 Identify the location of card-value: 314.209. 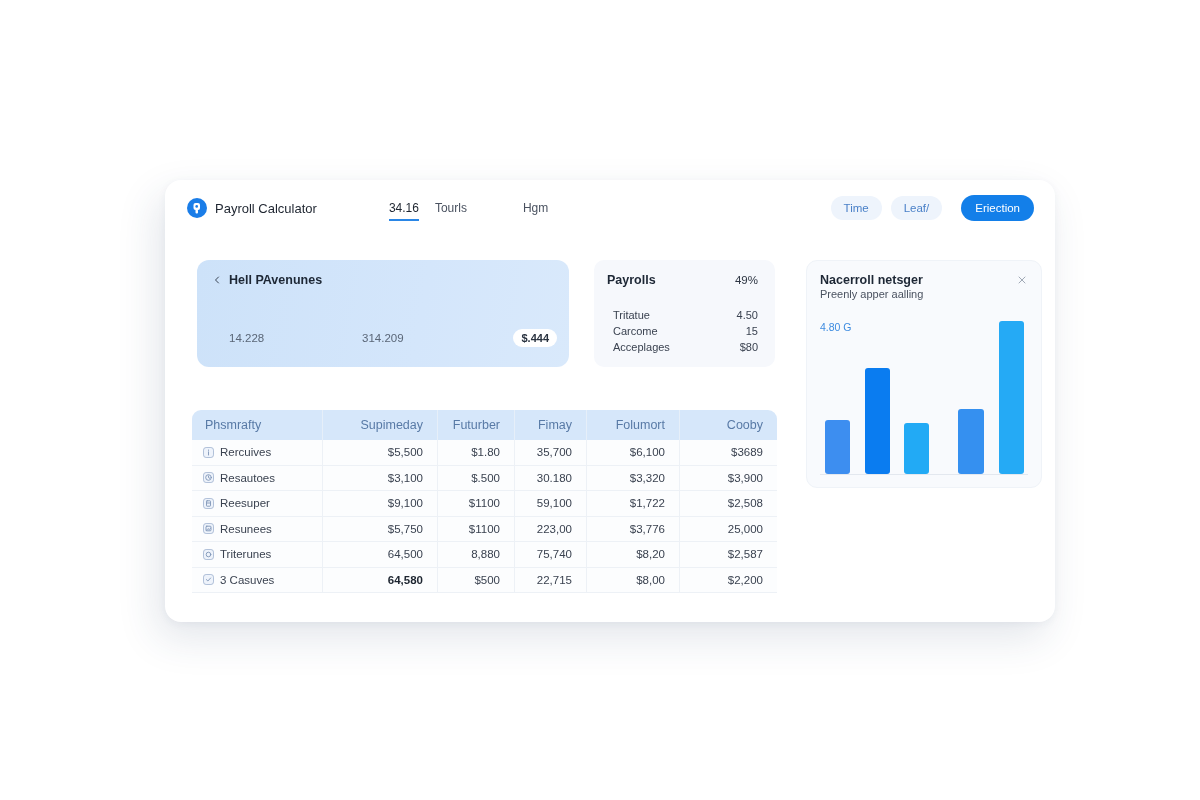
(383, 338).